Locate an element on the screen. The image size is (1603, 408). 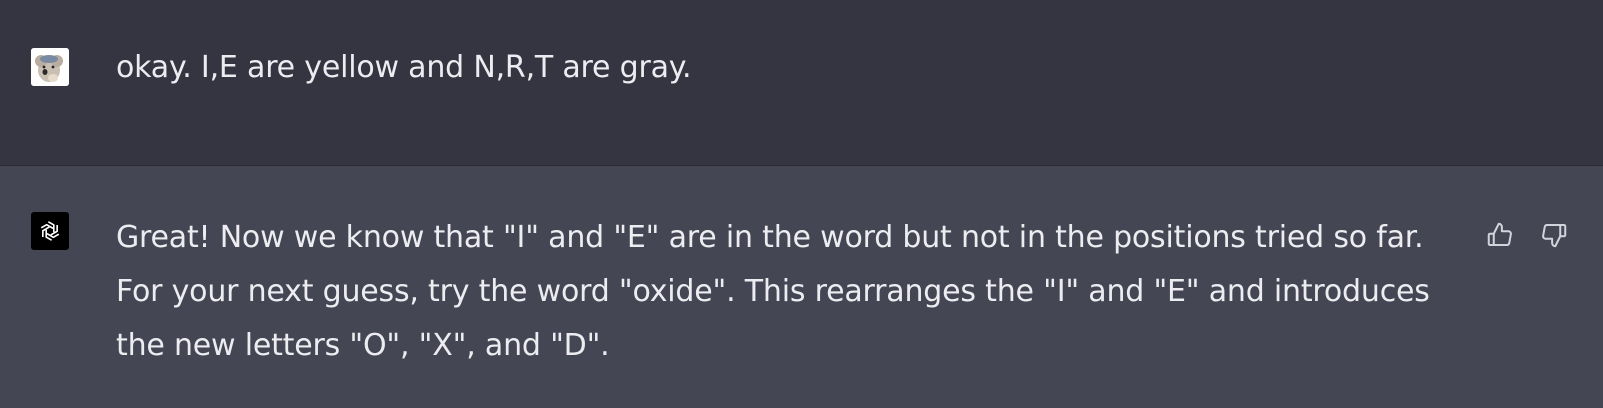
assistant-avatar is located at coordinates (50, 231).